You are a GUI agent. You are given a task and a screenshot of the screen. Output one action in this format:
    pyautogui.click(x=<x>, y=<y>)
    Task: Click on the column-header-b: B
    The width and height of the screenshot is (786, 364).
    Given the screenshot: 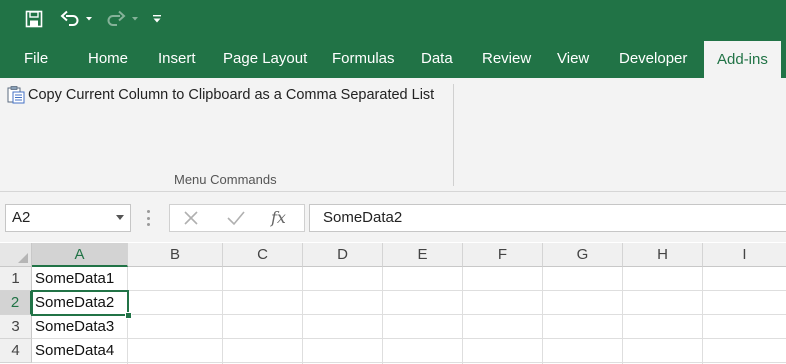 What is the action you would take?
    pyautogui.click(x=175, y=255)
    